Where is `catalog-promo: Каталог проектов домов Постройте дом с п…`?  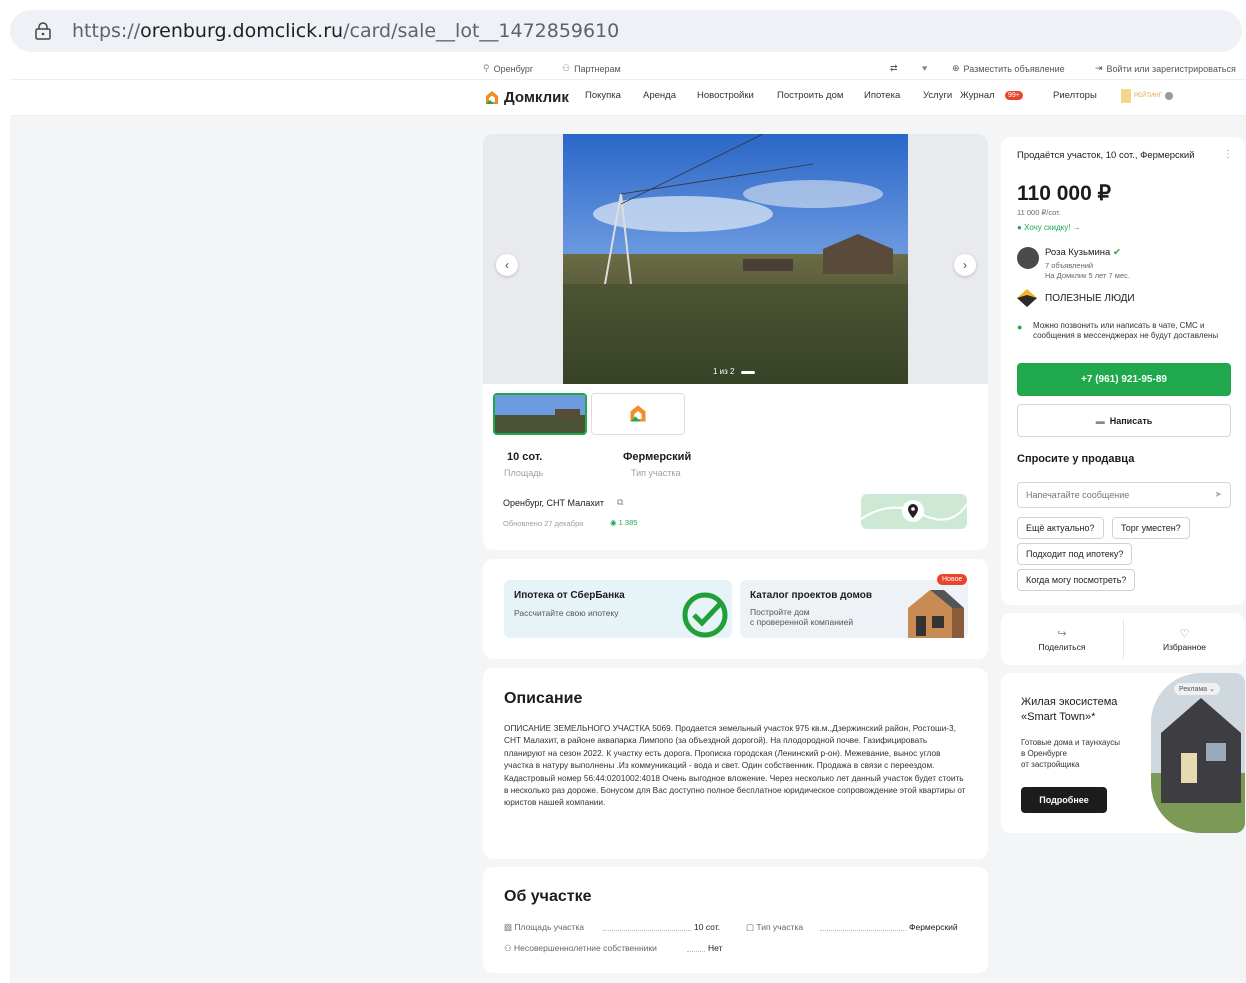
catalog-promo: Каталог проектов домов Постройте дом с п… is located at coordinates (854, 609).